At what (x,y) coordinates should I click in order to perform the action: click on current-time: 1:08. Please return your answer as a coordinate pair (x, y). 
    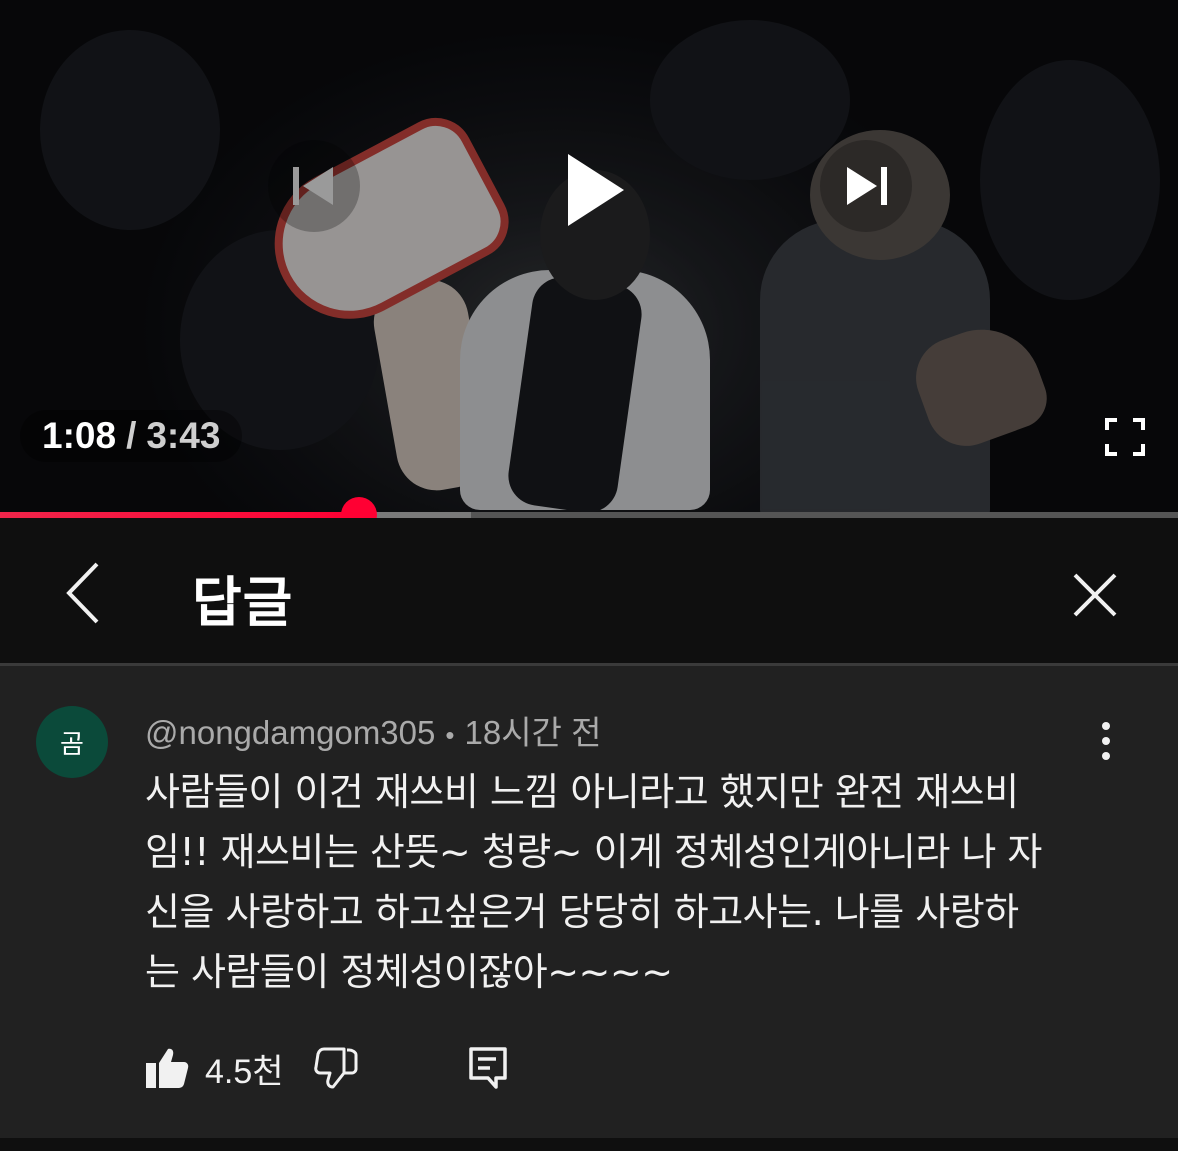
    Looking at the image, I should click on (79, 435).